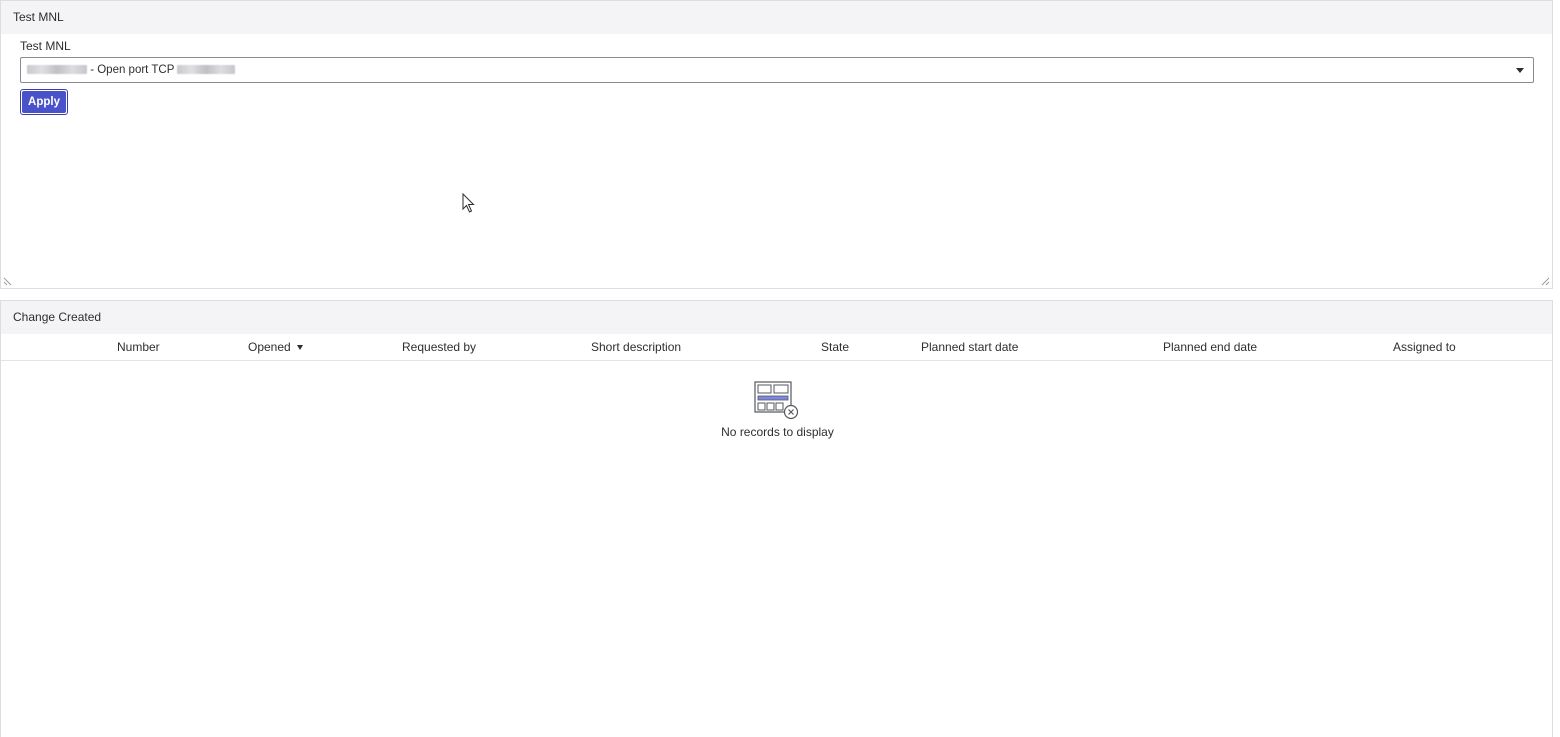  Describe the element at coordinates (636, 347) in the screenshot. I see `column-short-description: Short description` at that location.